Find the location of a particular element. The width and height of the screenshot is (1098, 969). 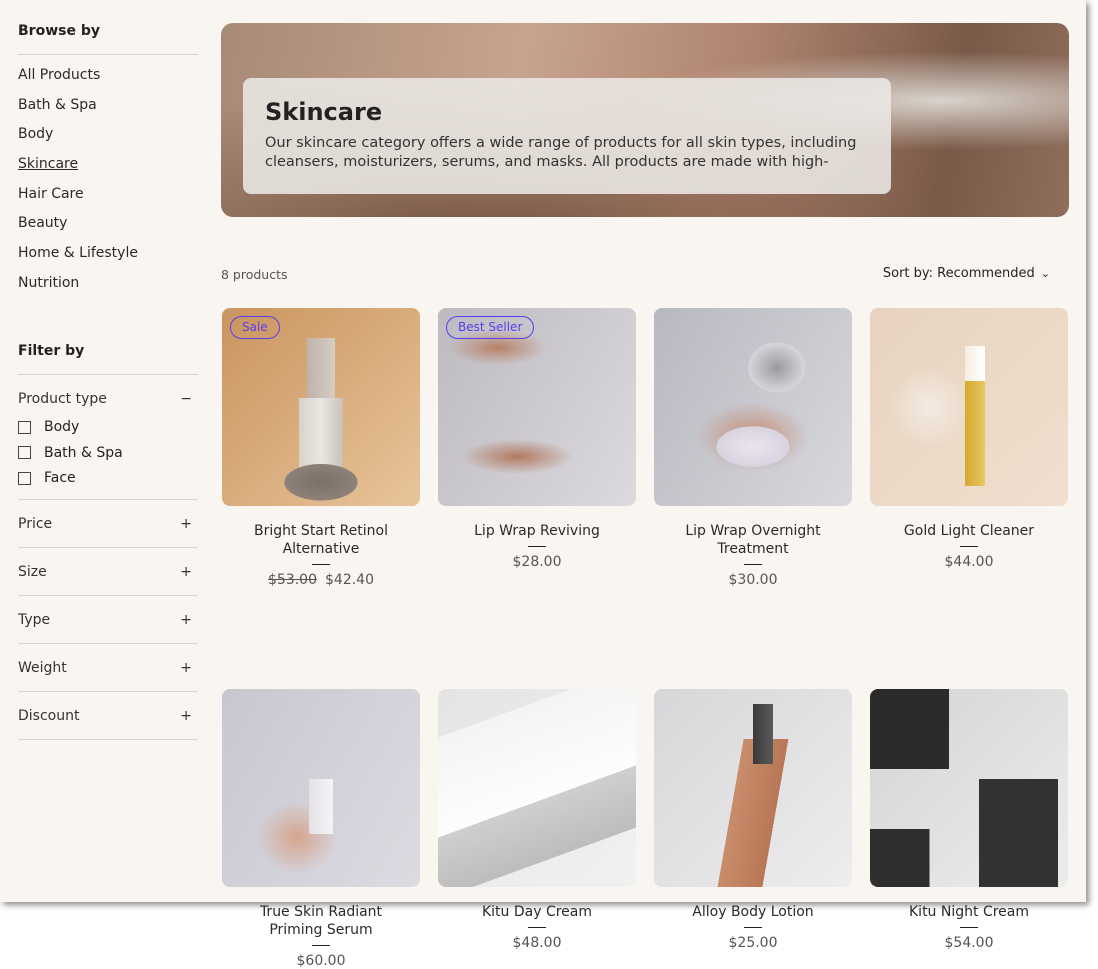

checkbox-face: Face is located at coordinates (108, 479).